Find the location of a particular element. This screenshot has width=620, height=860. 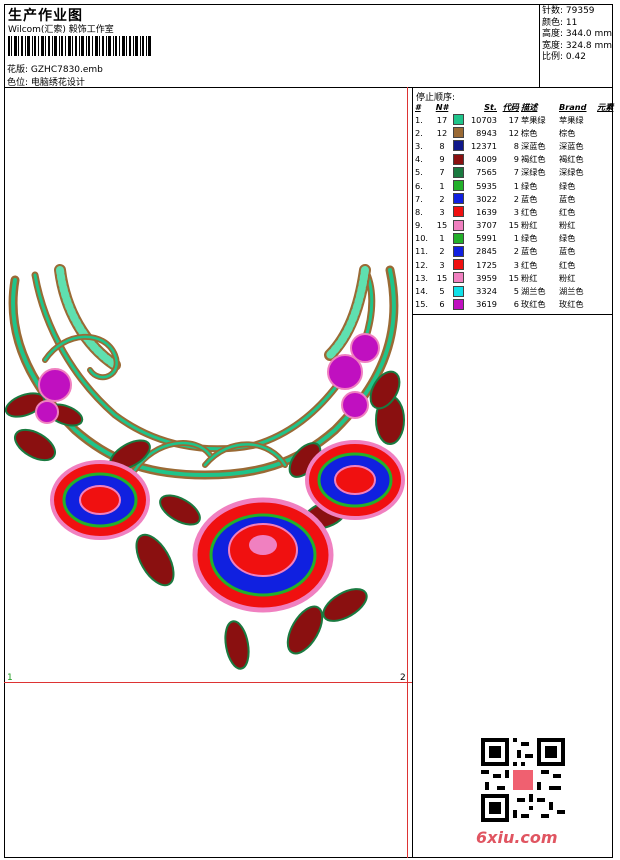

qr-code is located at coordinates (523, 780).